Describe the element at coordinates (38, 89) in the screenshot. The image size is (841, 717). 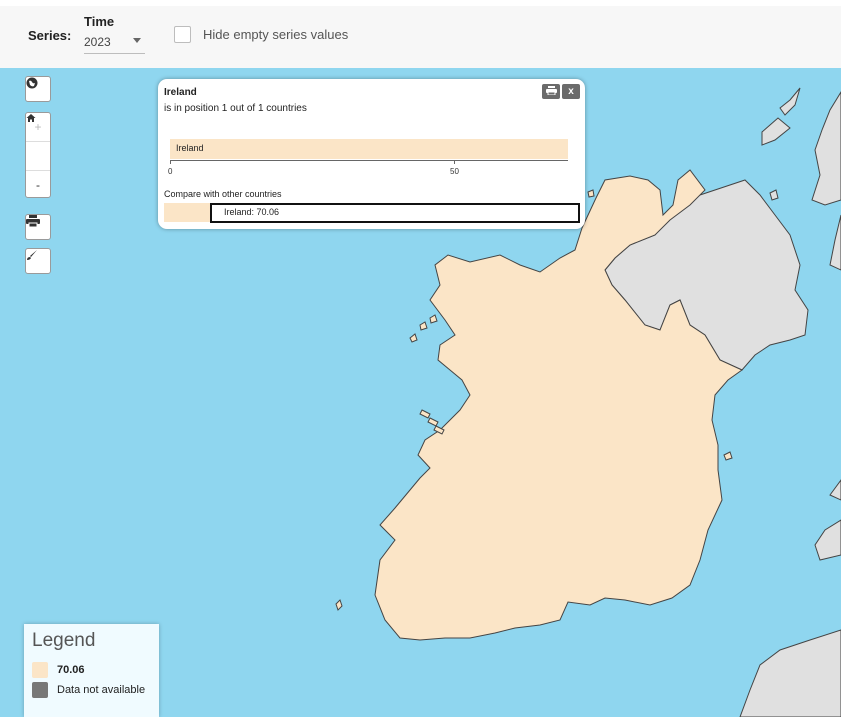
I see `globe-button` at that location.